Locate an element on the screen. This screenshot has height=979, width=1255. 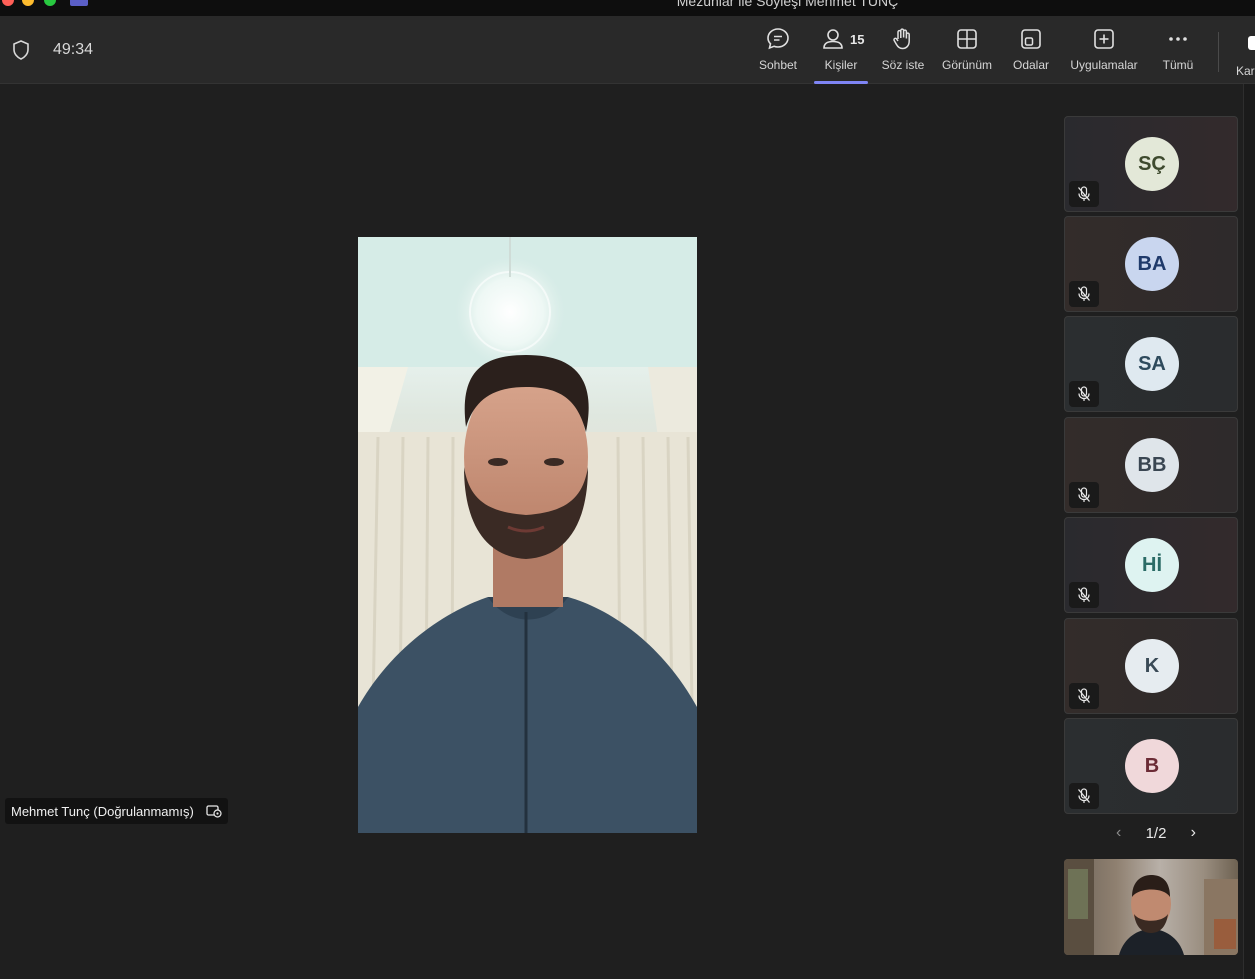
active-tab-indicator is located at coordinates (841, 82).